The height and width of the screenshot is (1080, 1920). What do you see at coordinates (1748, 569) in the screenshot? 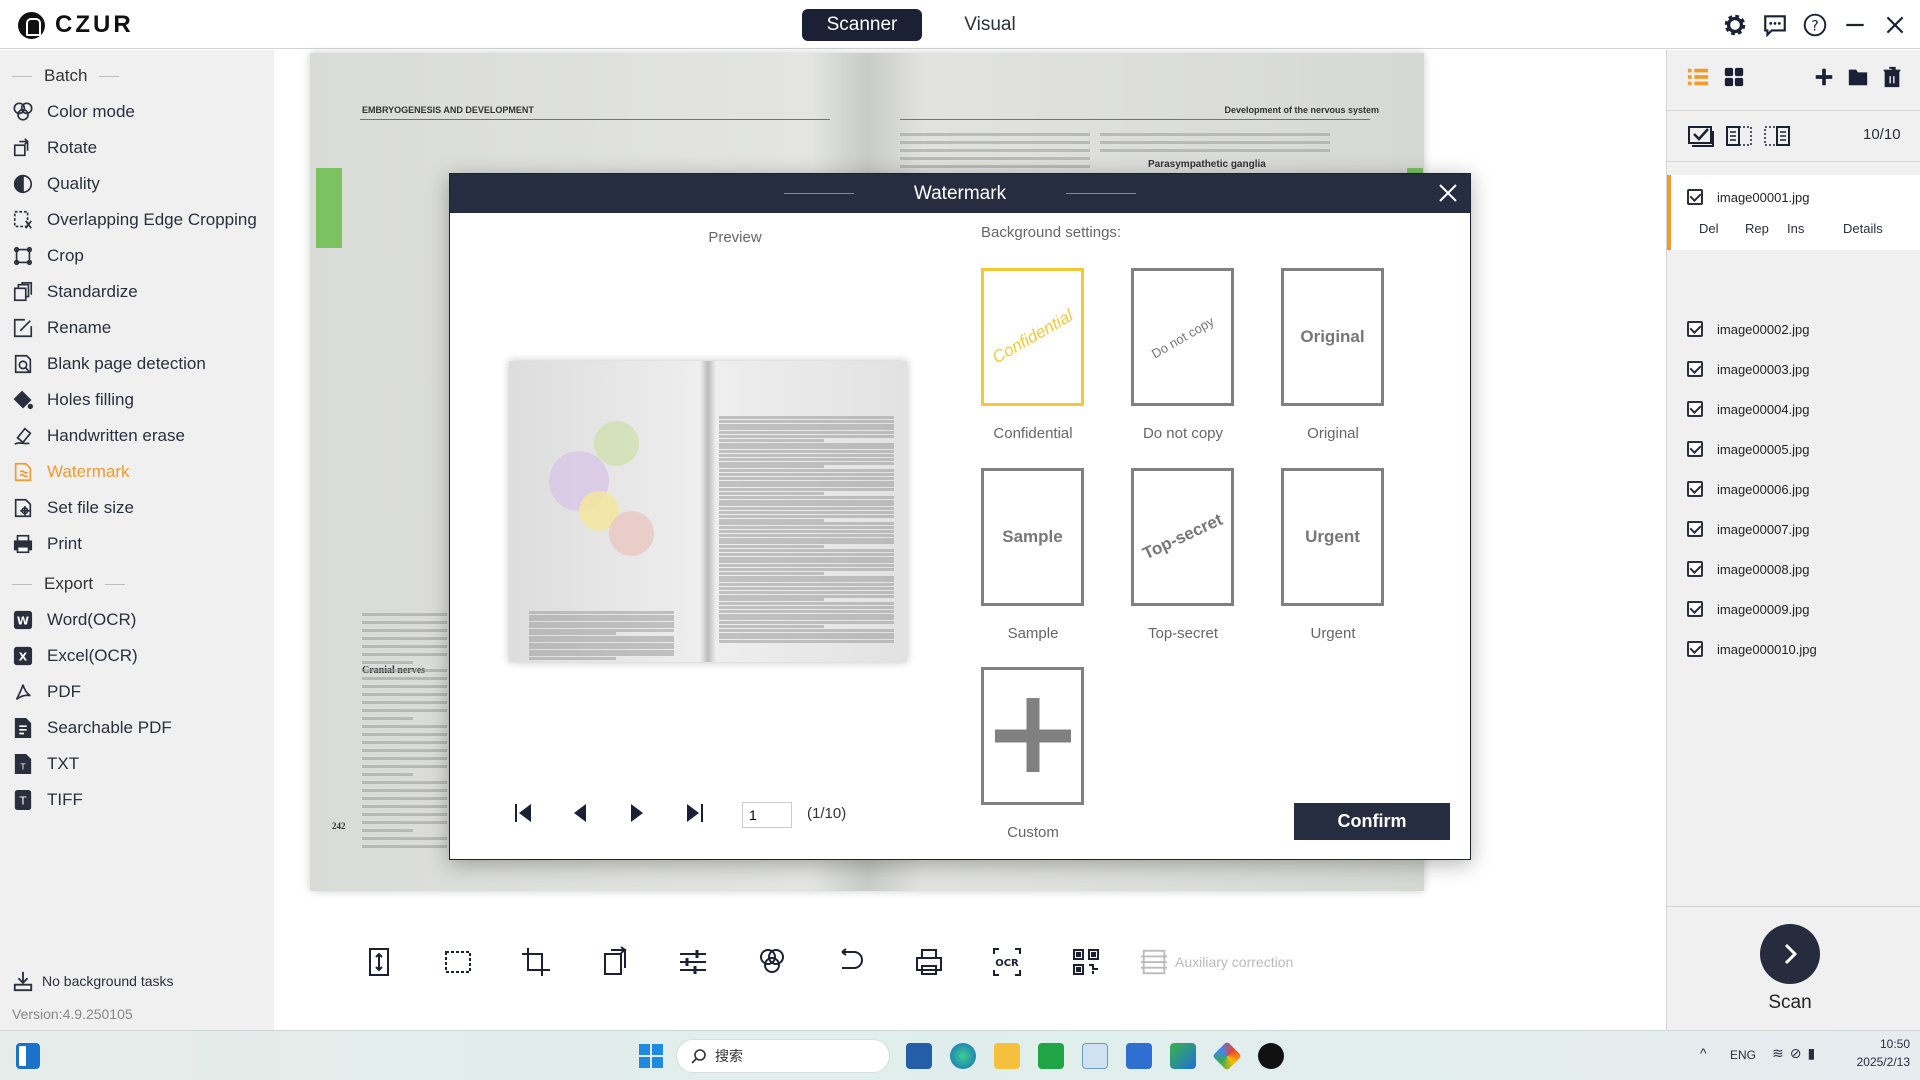
I see `file-item: image00008.jpg` at bounding box center [1748, 569].